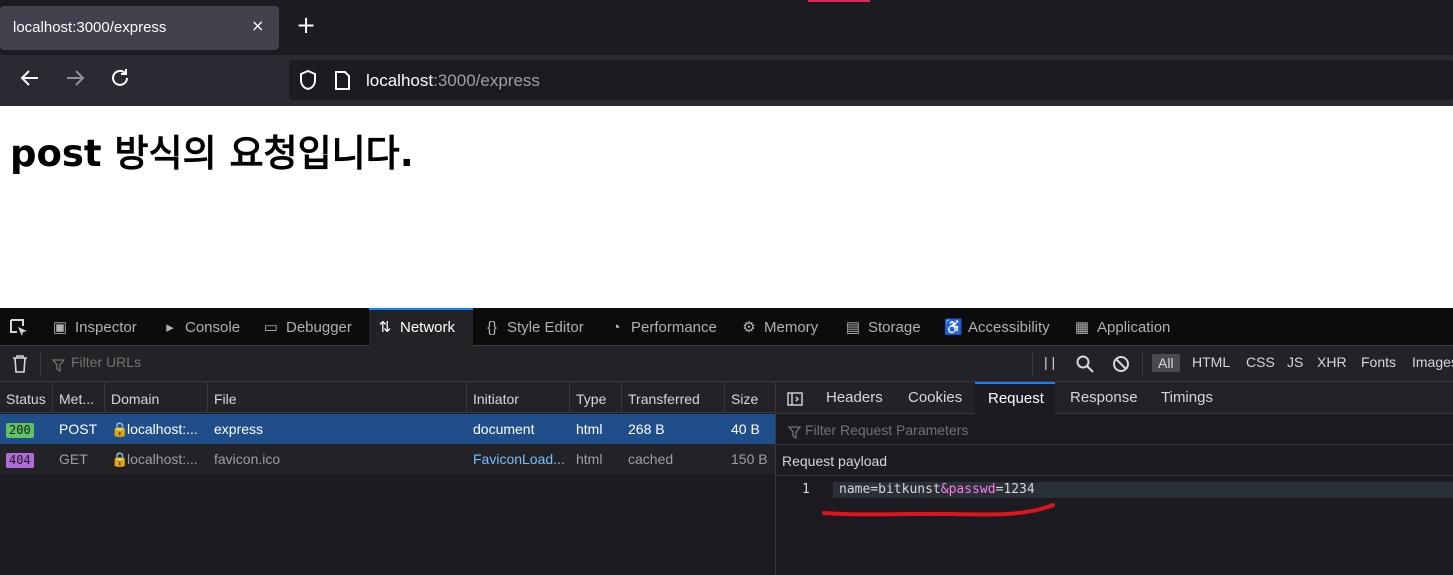 The image size is (1453, 575). I want to click on navigation-bar: localhost:3000/express, so click(726, 80).